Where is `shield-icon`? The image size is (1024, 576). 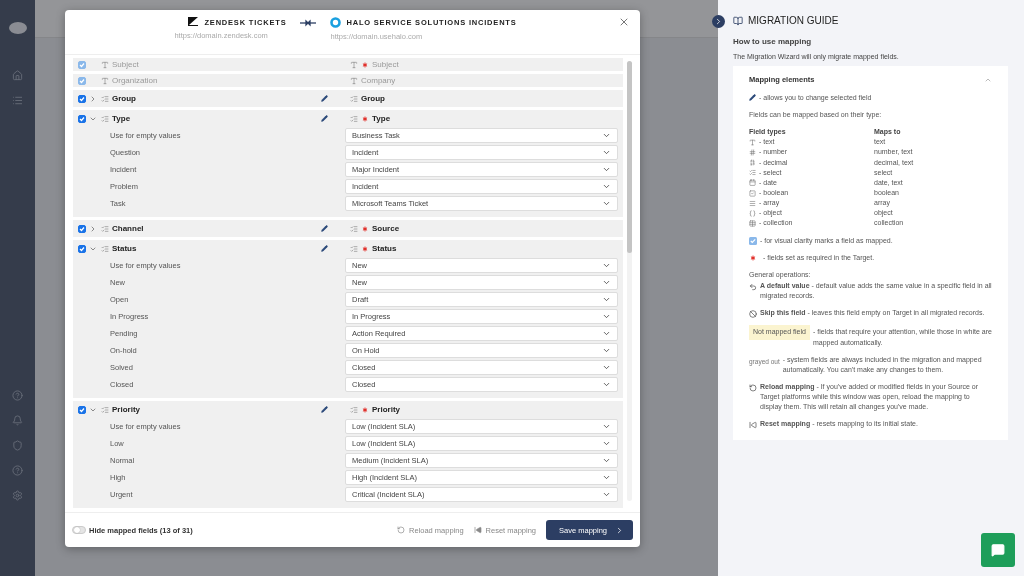
shield-icon is located at coordinates (17, 445).